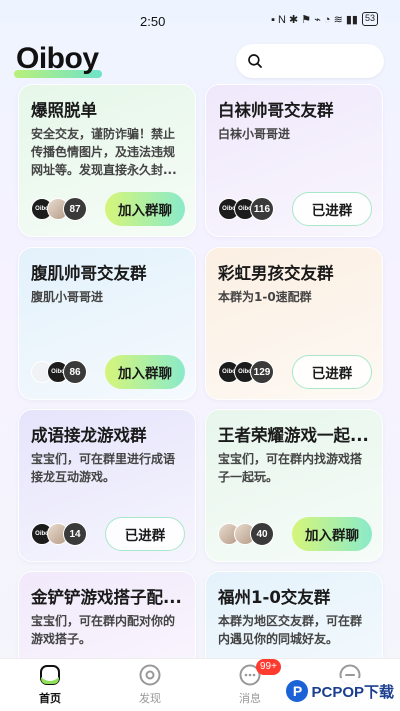 Image resolution: width=400 pixels, height=711 pixels. Describe the element at coordinates (75, 534) in the screenshot. I see `member-count: 14` at that location.